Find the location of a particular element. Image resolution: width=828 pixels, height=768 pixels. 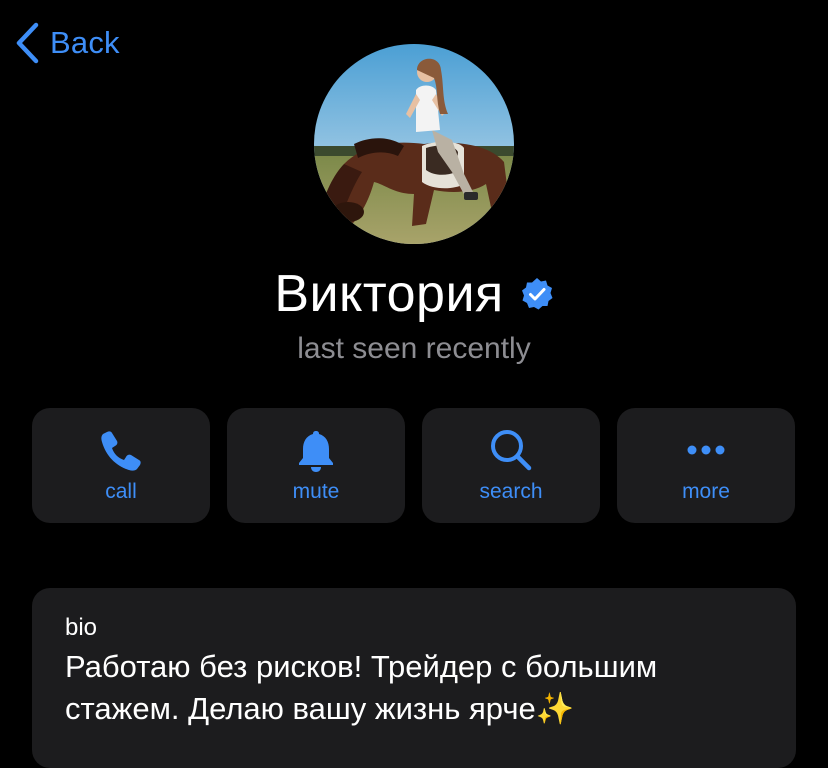

action-buttons: call mute search more is located at coordinates (413, 465).